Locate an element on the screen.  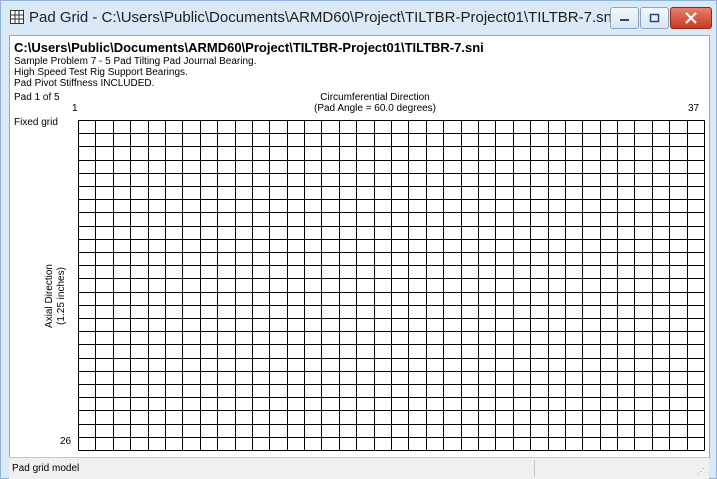
axial-length: (1.25 inches) is located at coordinates (61, 296).